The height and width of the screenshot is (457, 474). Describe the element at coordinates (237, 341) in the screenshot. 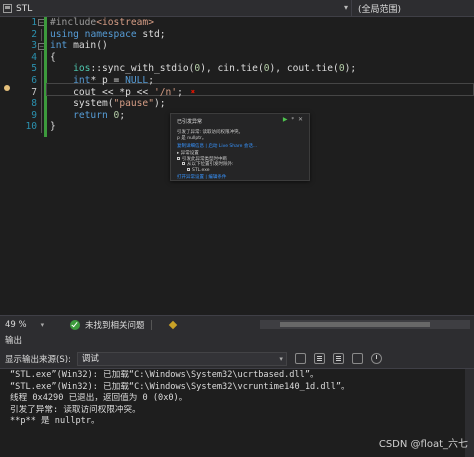

I see `output-title: 输出` at that location.